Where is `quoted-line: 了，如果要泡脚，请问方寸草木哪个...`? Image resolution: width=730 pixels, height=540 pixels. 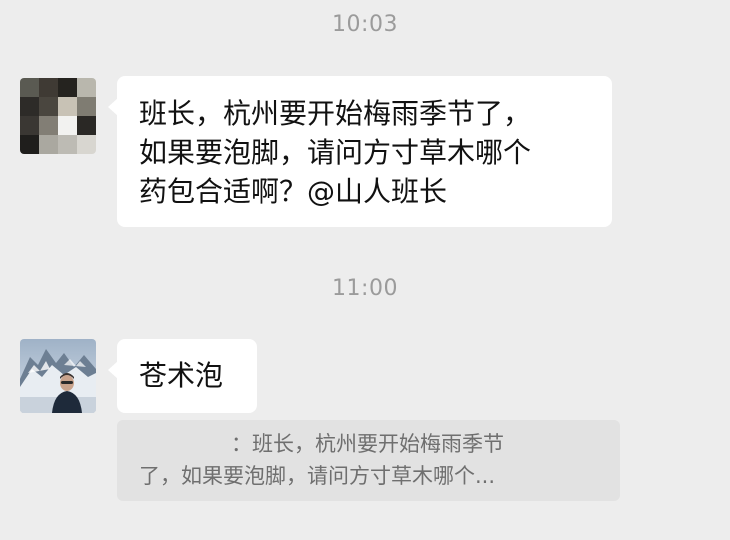 quoted-line: 了，如果要泡脚，请问方寸草木哪个... is located at coordinates (317, 476).